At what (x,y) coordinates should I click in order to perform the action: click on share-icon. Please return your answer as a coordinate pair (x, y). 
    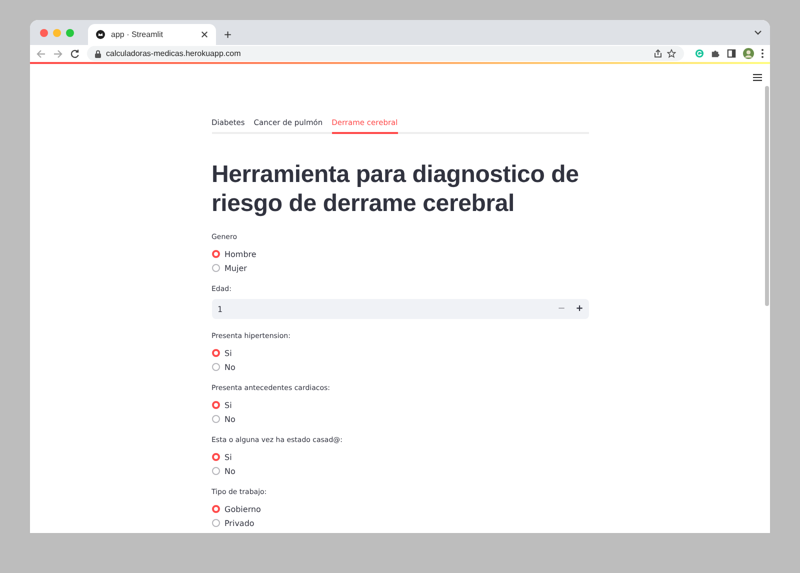
    Looking at the image, I should click on (658, 53).